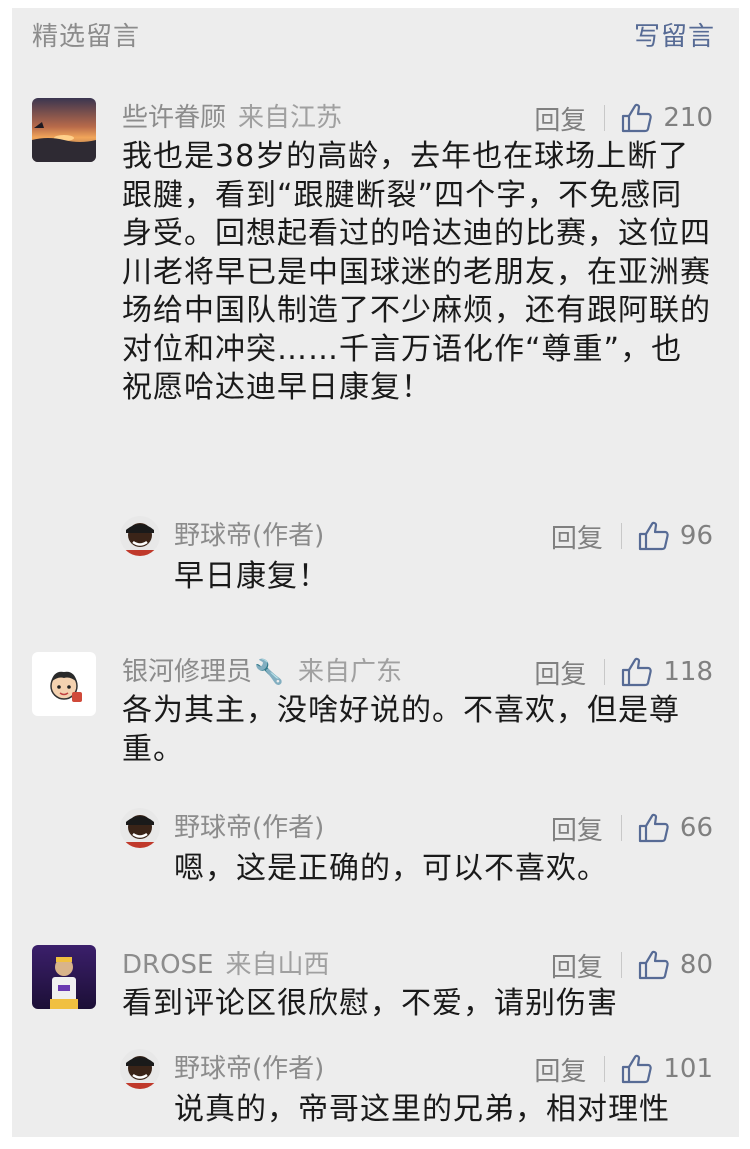 This screenshot has height=1149, width=750. What do you see at coordinates (350, 672) in the screenshot?
I see `location-label: 来自广东` at bounding box center [350, 672].